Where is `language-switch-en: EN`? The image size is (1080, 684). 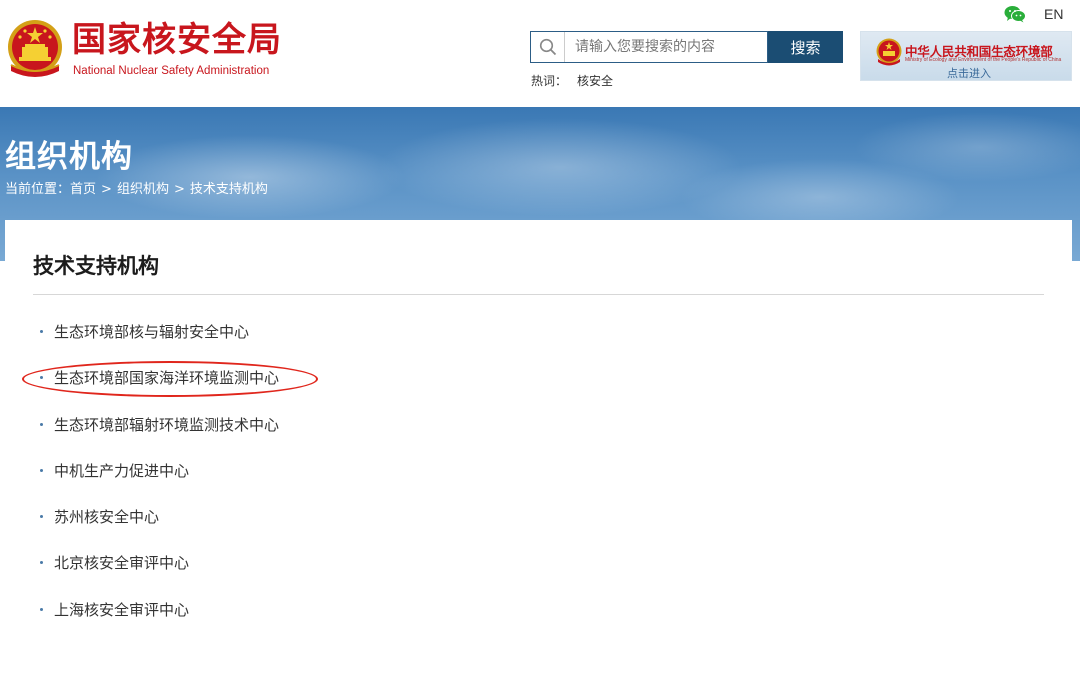
language-switch-en: EN is located at coordinates (1053, 14).